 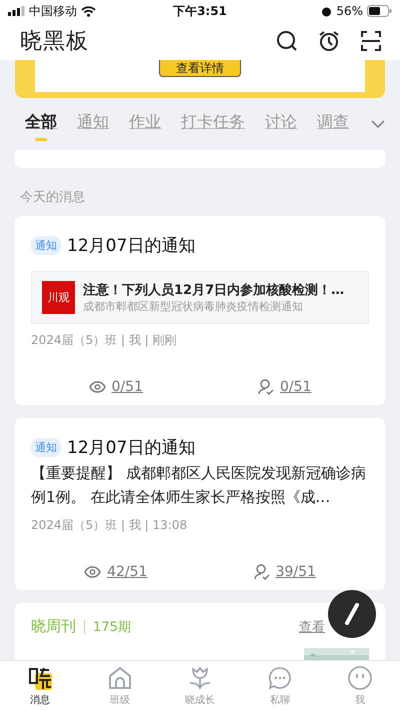 What do you see at coordinates (349, 11) in the screenshot?
I see `battery-percent: 56%` at bounding box center [349, 11].